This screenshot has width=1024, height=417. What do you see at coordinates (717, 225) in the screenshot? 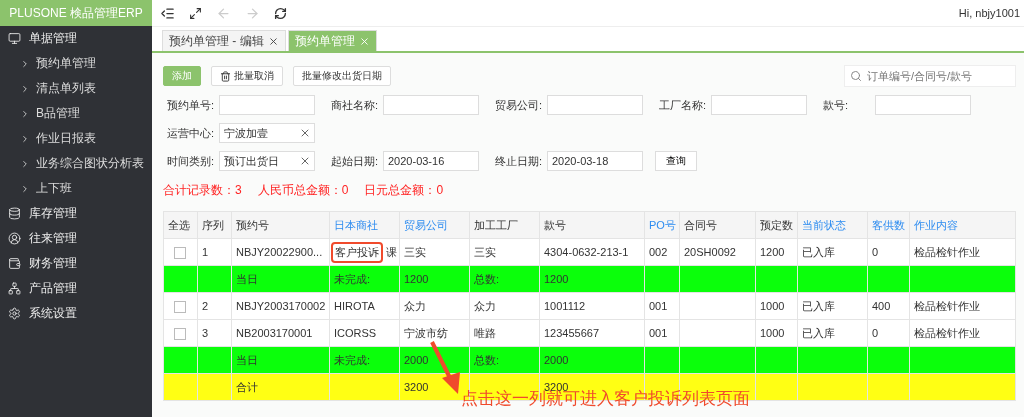
I see `column-header: 合同号` at bounding box center [717, 225].